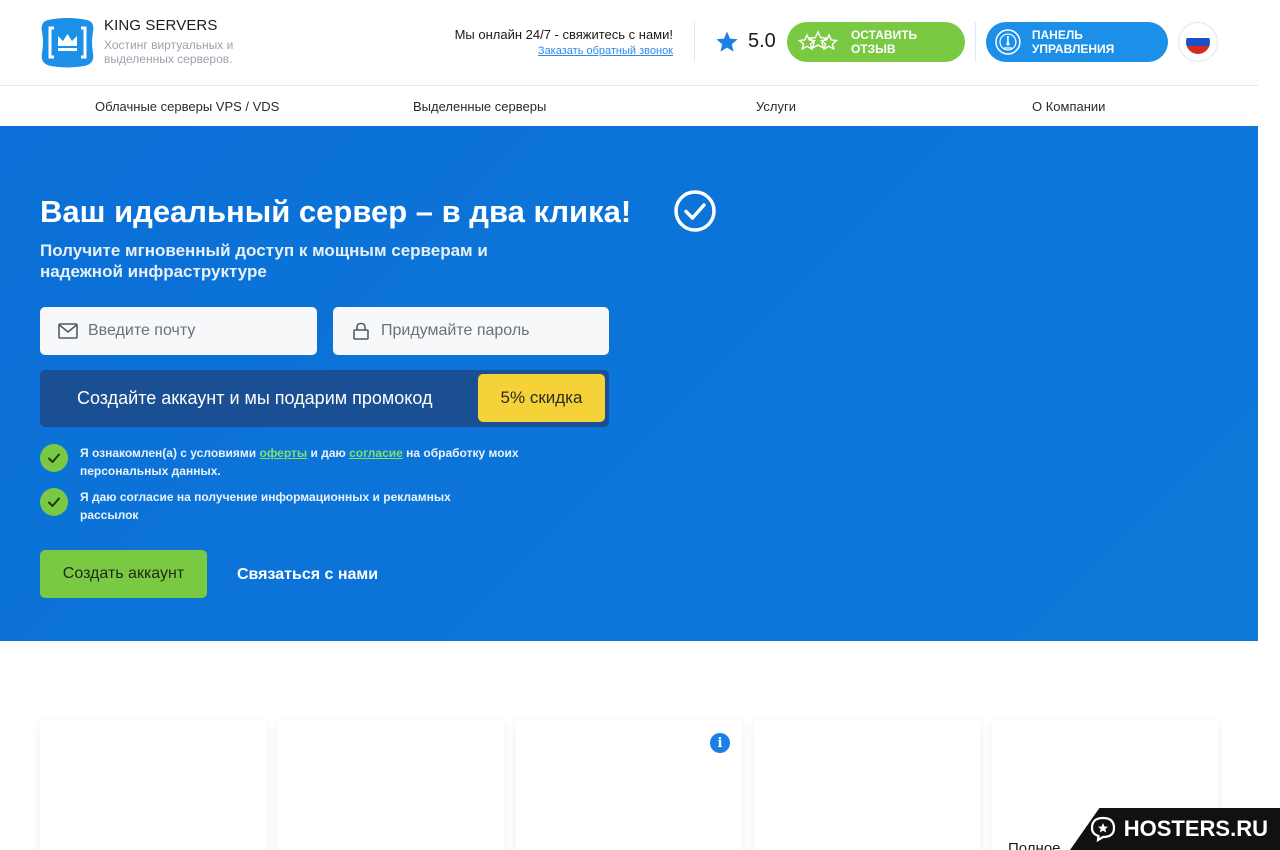 The image size is (1280, 850). I want to click on promo-text: Создайте аккаунт и мы подарим промокод, so click(255, 398).